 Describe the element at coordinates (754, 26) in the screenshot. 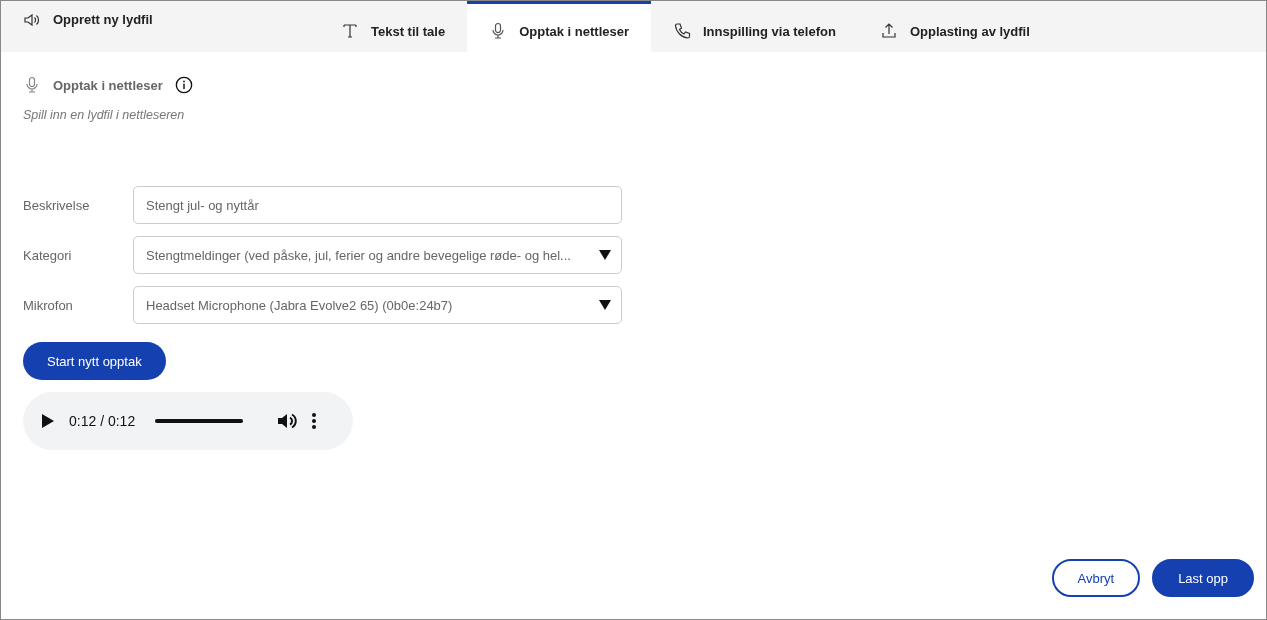

I see `tab: Innspilling via telefon` at that location.